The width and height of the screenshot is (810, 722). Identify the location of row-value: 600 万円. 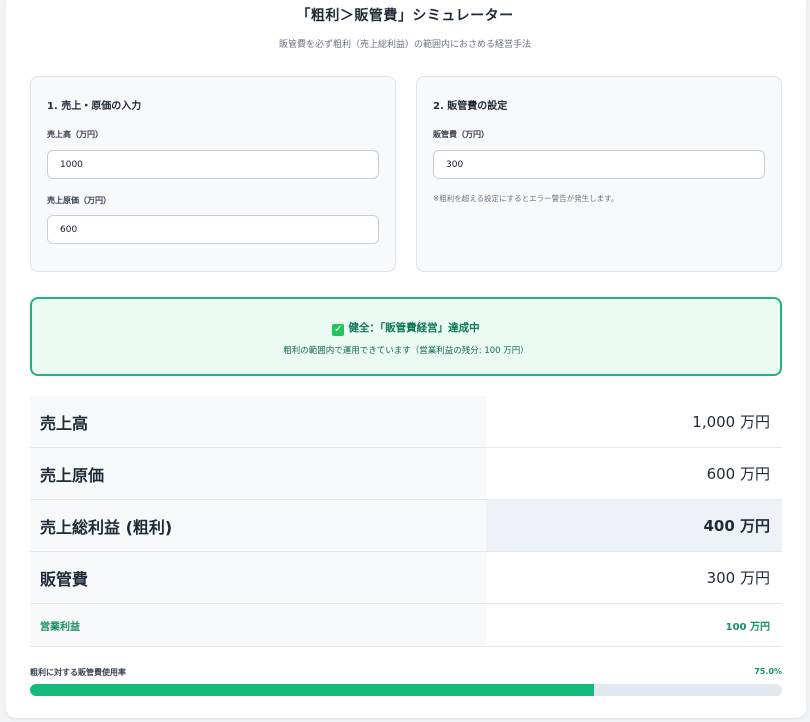
(738, 474).